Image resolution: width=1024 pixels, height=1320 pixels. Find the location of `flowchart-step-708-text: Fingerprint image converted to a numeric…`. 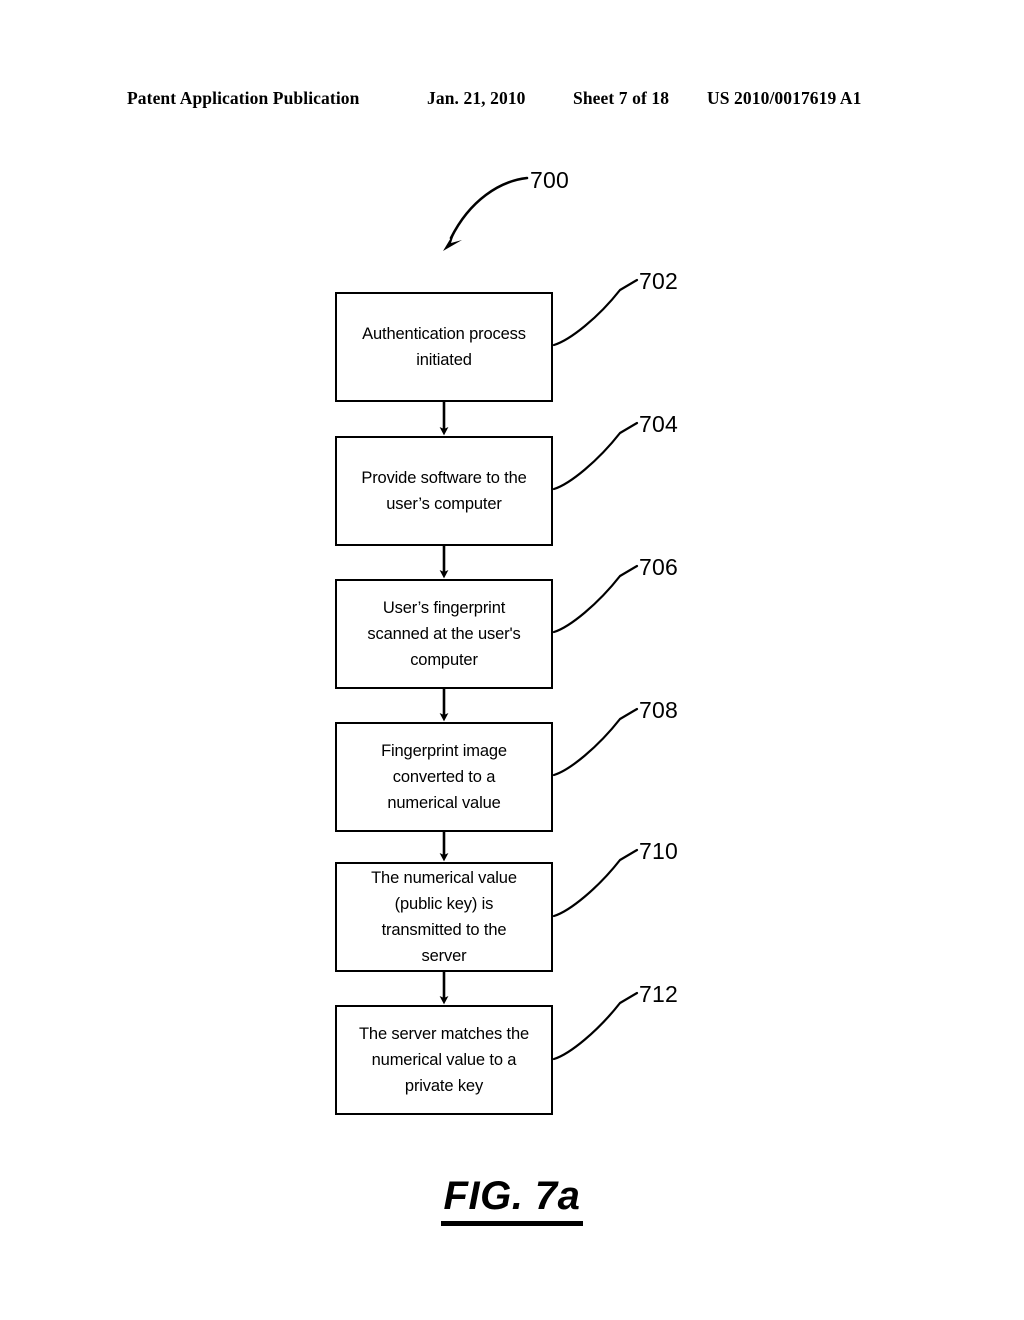

flowchart-step-708-text: Fingerprint image converted to a numeric… is located at coordinates (444, 777).